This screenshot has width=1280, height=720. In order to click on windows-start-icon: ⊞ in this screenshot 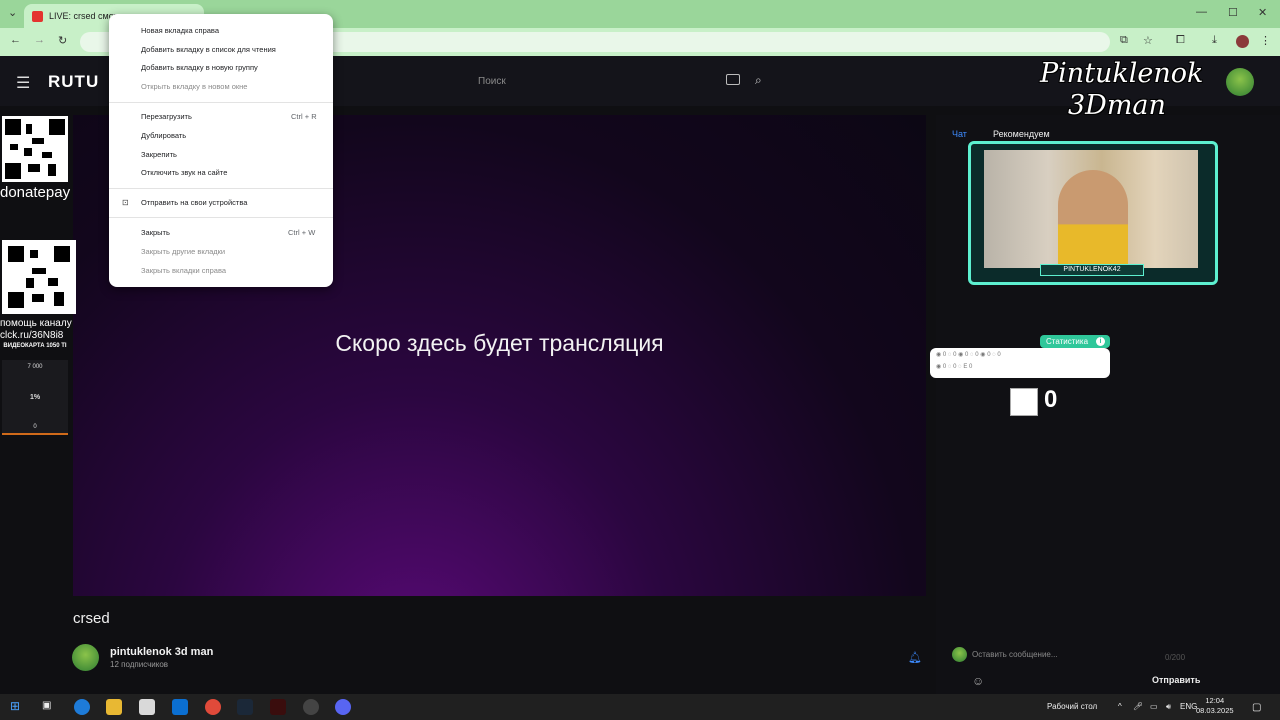, I will do `click(15, 706)`.